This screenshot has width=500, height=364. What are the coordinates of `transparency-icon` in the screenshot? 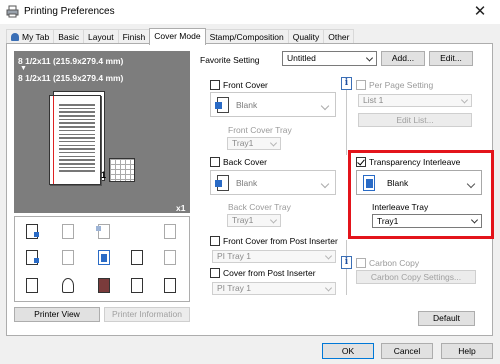 It's located at (104, 258).